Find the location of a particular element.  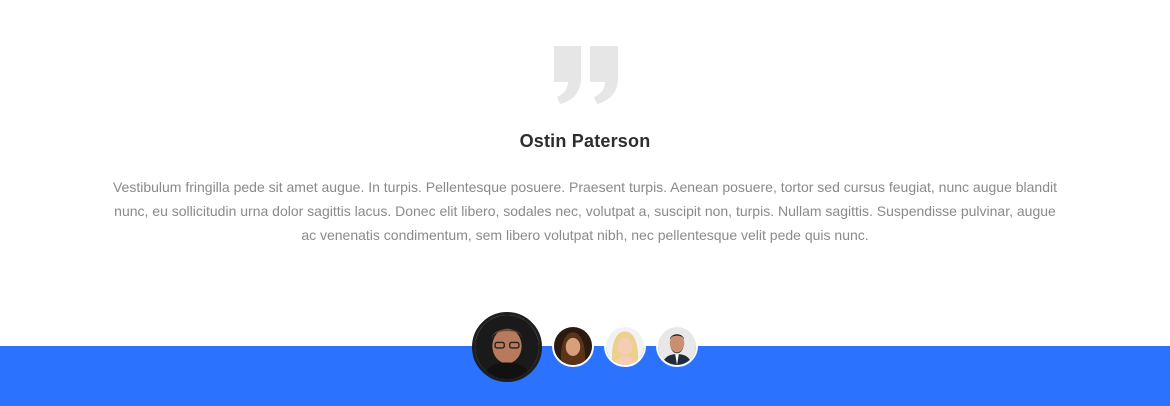

quote-icon is located at coordinates (586, 74).